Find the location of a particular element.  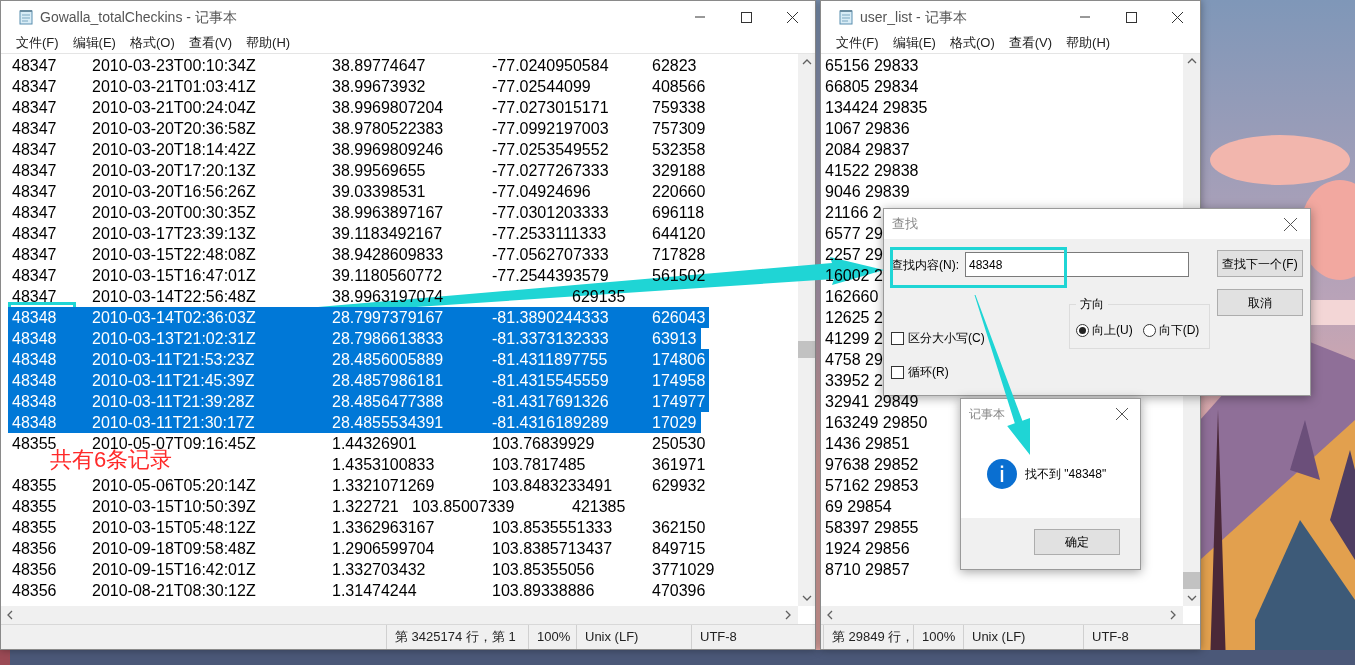

text-line: 6577 29 is located at coordinates (854, 234).